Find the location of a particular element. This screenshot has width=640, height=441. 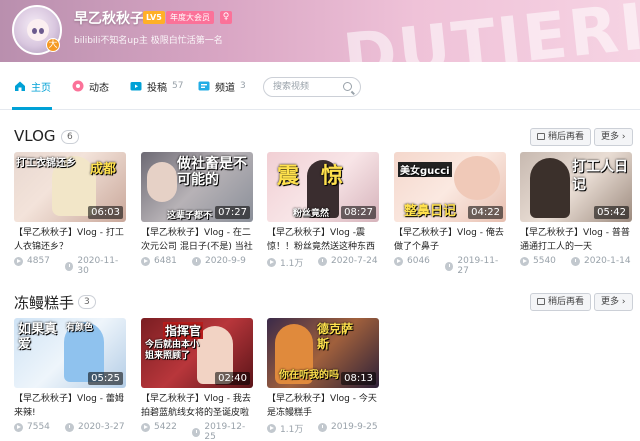

tab-label: 投稿 is located at coordinates (157, 88).